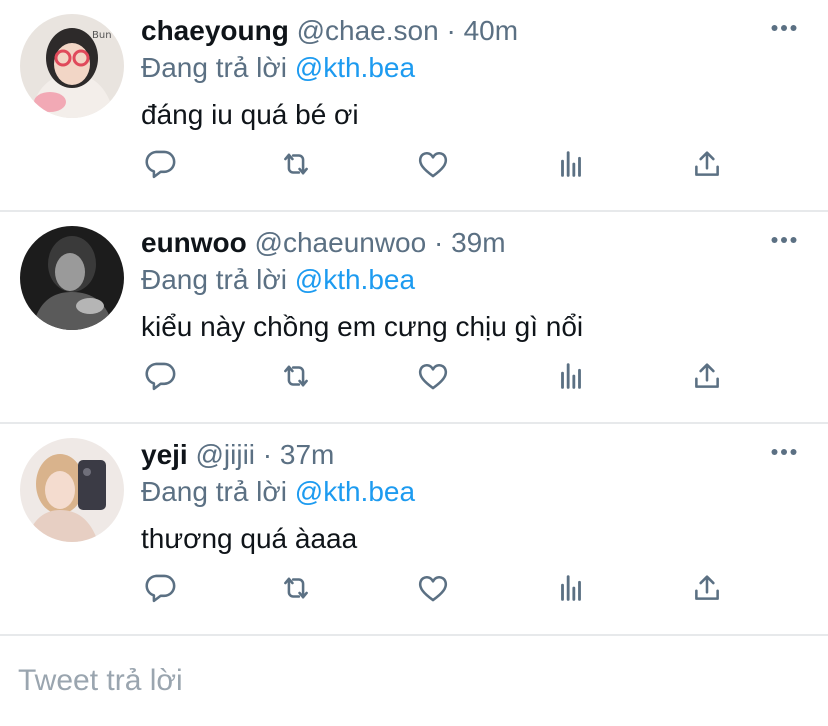 Image resolution: width=828 pixels, height=726 pixels. I want to click on svg-text: Bun, so click(102, 35).